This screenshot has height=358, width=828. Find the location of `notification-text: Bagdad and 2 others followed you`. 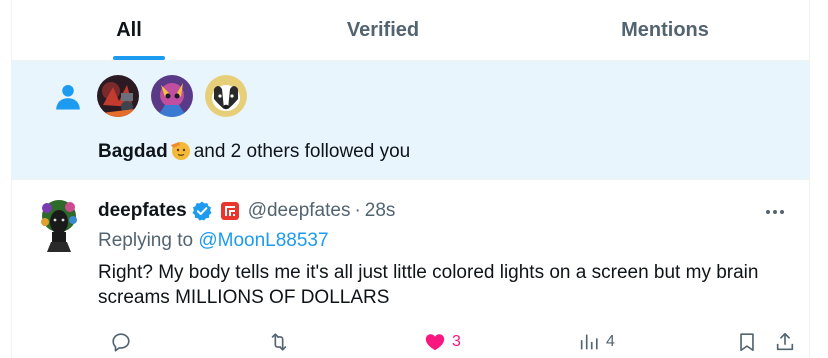

notification-text: Bagdad and 2 others followed you is located at coordinates (254, 151).